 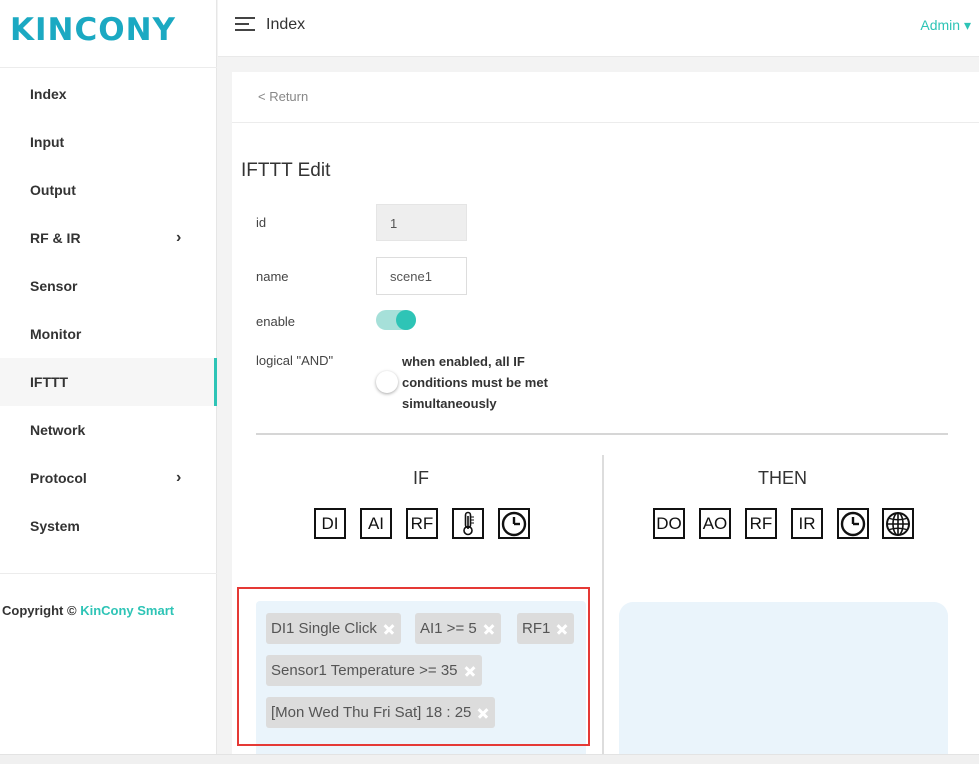 I want to click on copyright: Copyright © KinCony Smart, so click(x=88, y=610).